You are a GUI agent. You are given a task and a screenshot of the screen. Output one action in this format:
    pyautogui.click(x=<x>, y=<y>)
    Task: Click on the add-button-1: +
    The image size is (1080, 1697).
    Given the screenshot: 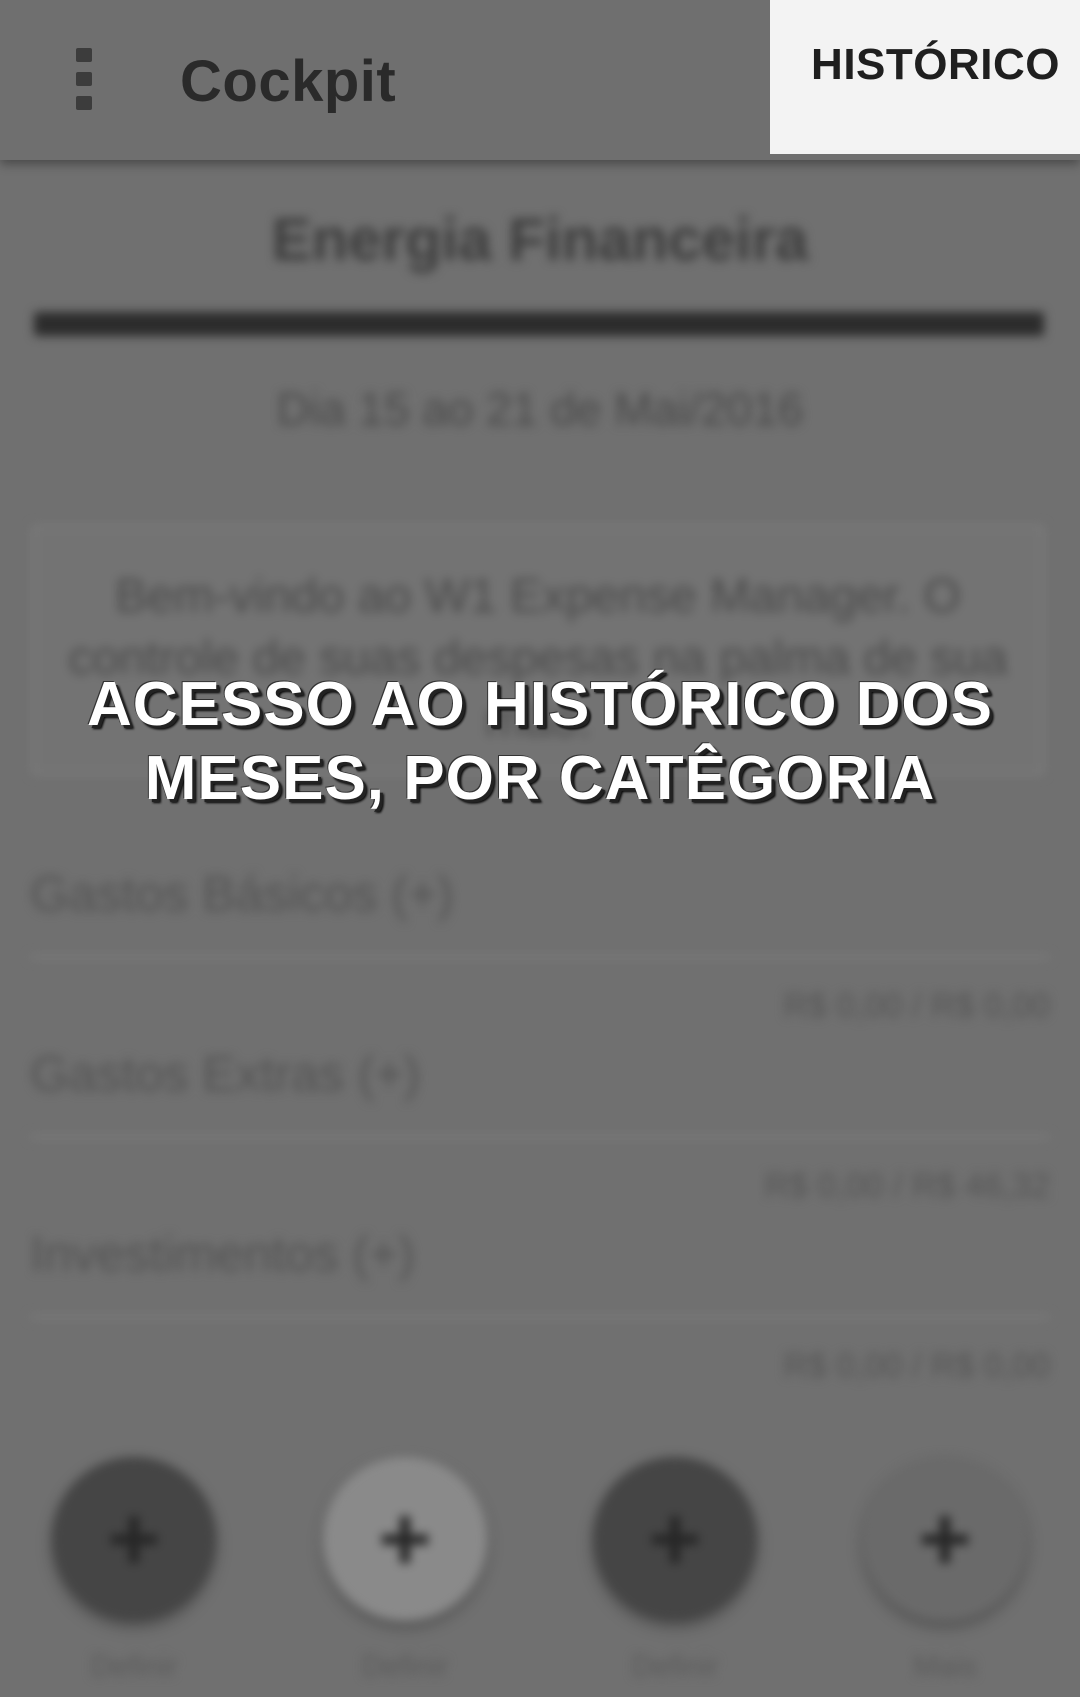 What is the action you would take?
    pyautogui.click(x=134, y=1539)
    